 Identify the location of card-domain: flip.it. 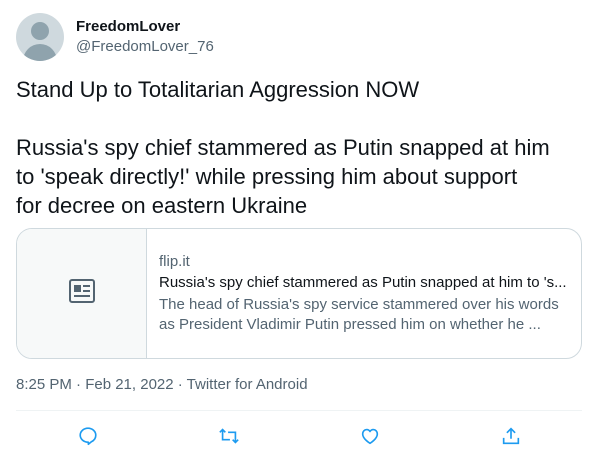
(174, 261).